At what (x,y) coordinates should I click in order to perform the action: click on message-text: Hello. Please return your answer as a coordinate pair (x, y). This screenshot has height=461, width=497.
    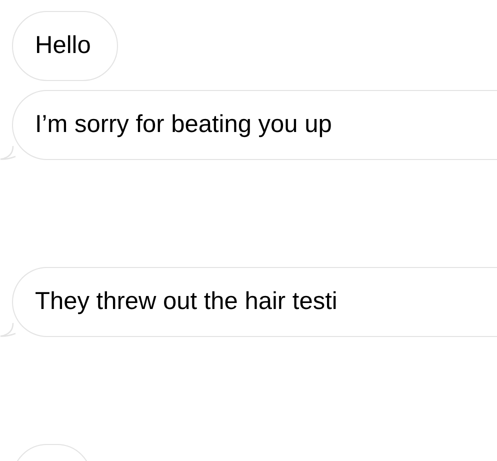
    Looking at the image, I should click on (63, 46).